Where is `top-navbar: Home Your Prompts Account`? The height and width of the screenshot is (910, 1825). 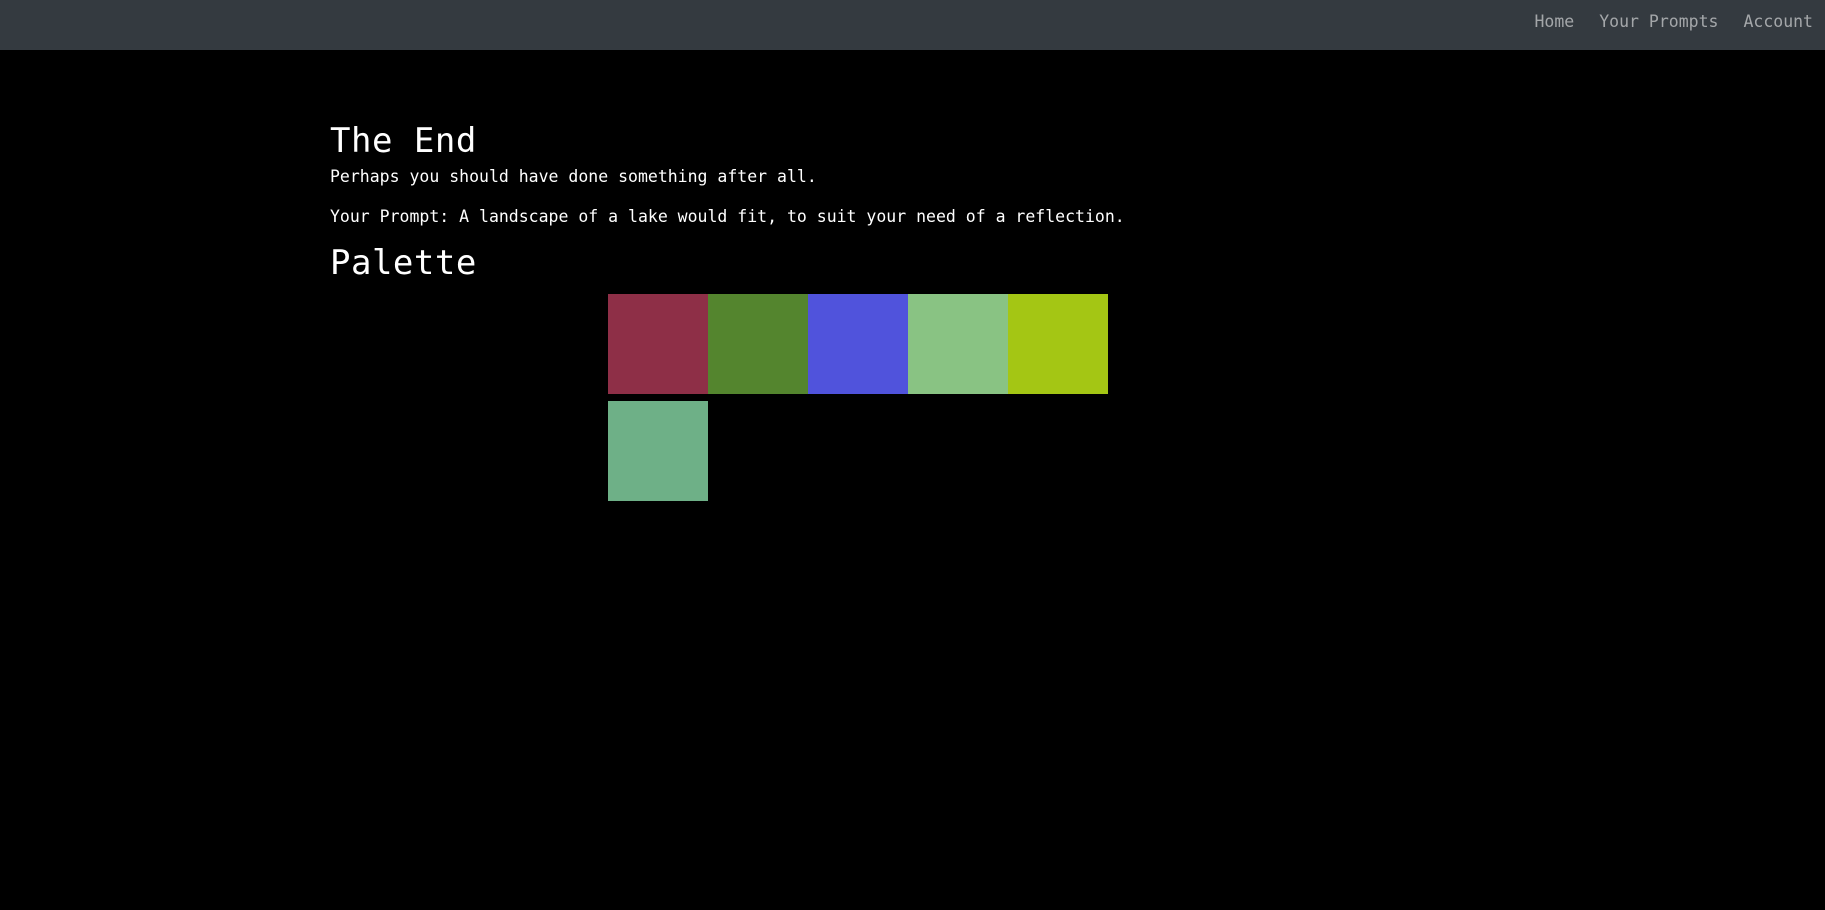
top-navbar: Home Your Prompts Account is located at coordinates (912, 25).